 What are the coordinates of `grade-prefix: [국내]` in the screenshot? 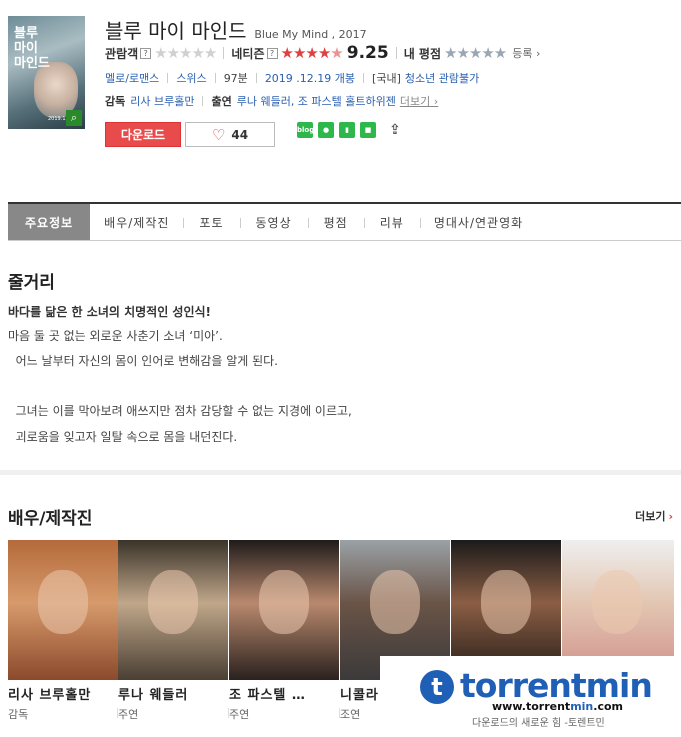 It's located at (386, 78).